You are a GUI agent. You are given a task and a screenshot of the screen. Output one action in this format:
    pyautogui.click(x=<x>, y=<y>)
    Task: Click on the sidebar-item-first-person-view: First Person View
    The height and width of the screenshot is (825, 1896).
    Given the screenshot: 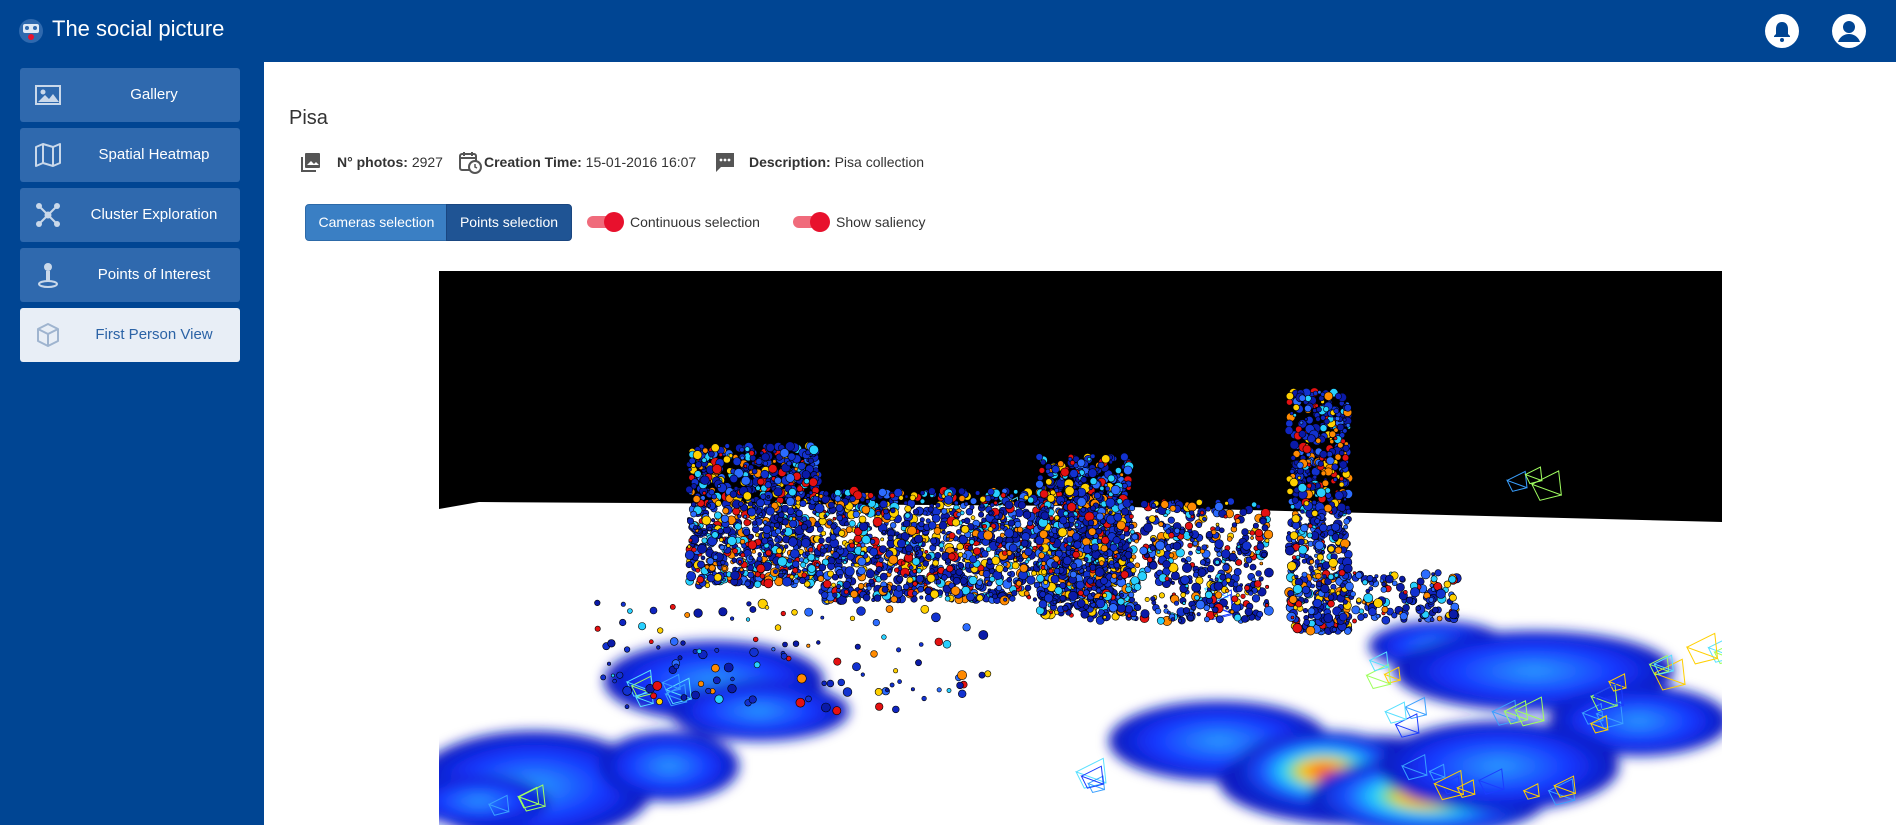 What is the action you would take?
    pyautogui.click(x=130, y=335)
    